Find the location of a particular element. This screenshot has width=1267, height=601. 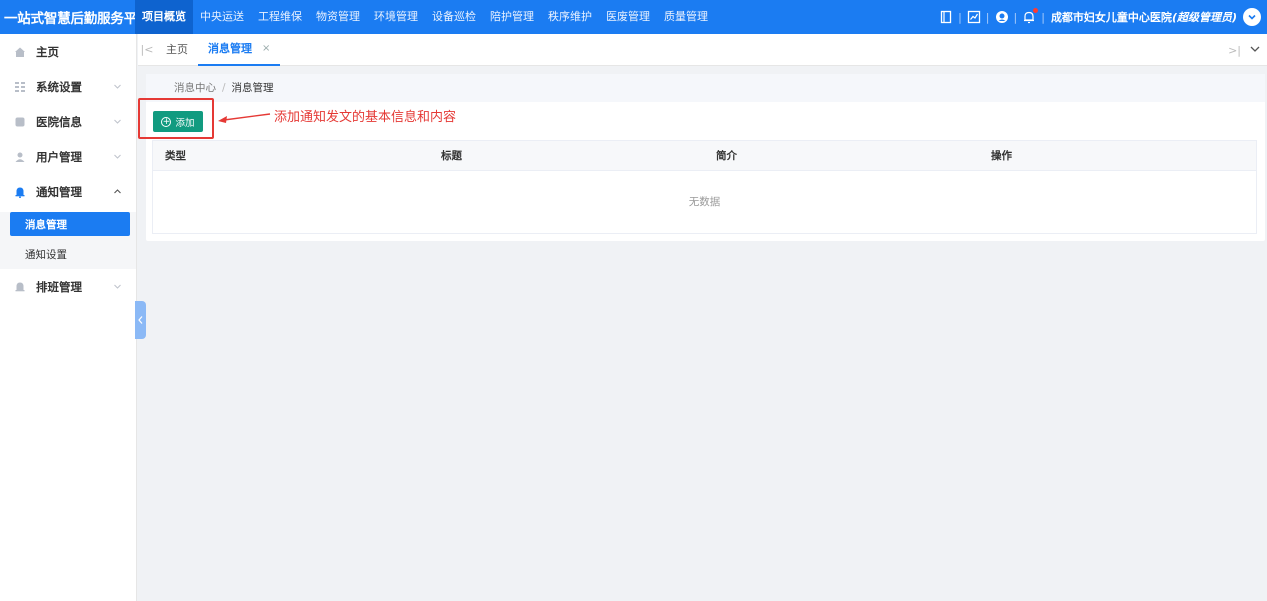

nav-item-medical-waste: 医废管理 is located at coordinates (628, 17).